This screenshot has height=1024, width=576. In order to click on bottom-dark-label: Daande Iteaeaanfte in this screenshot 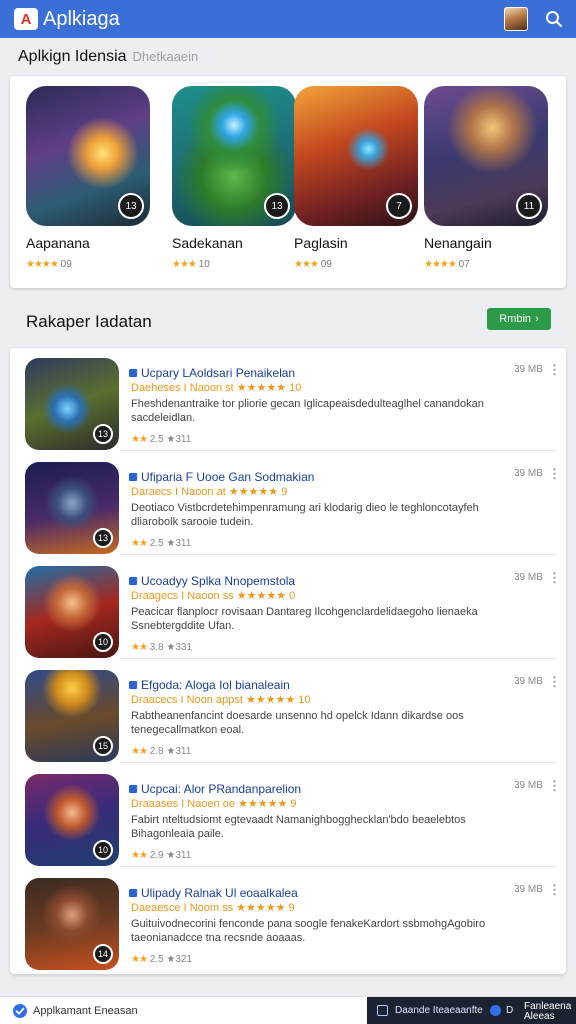, I will do `click(439, 1010)`.